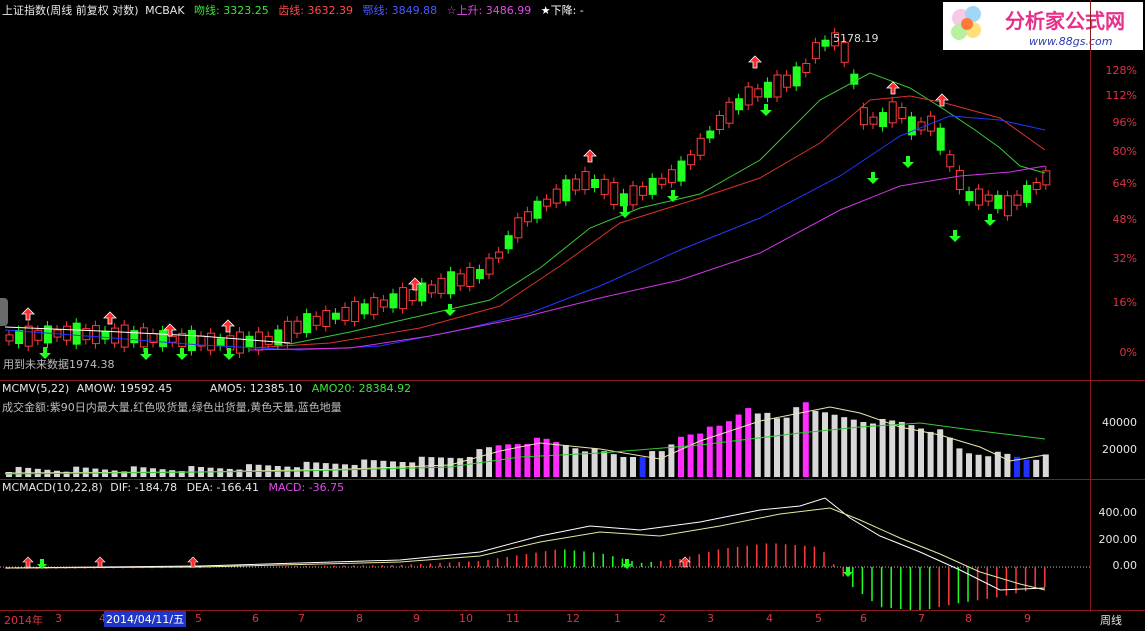 The height and width of the screenshot is (631, 1145). What do you see at coordinates (1124, 183) in the screenshot?
I see `ytick: 64%` at bounding box center [1124, 183].